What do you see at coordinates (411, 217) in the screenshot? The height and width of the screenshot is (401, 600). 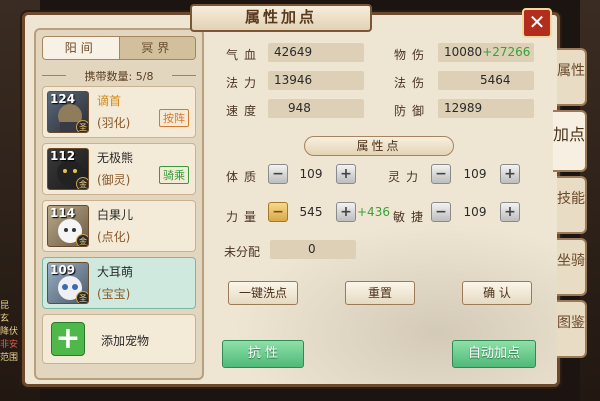 I see `attr-label-agility: 敏捷` at bounding box center [411, 217].